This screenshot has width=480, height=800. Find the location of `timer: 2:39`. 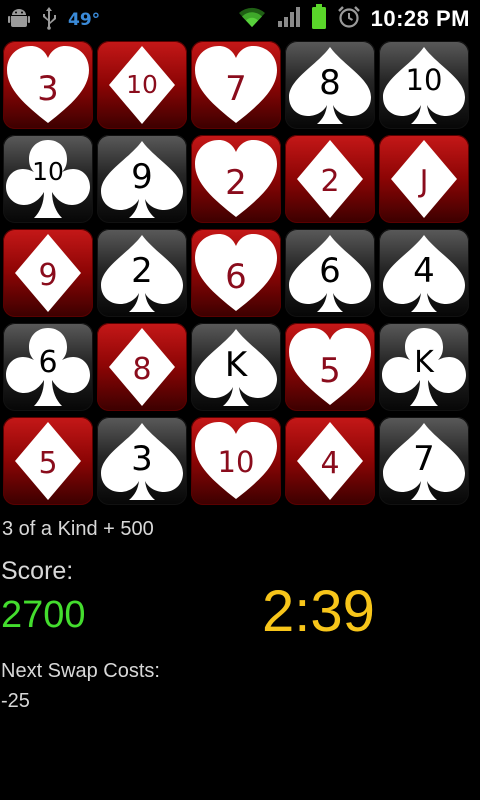

timer: 2:39 is located at coordinates (318, 611).